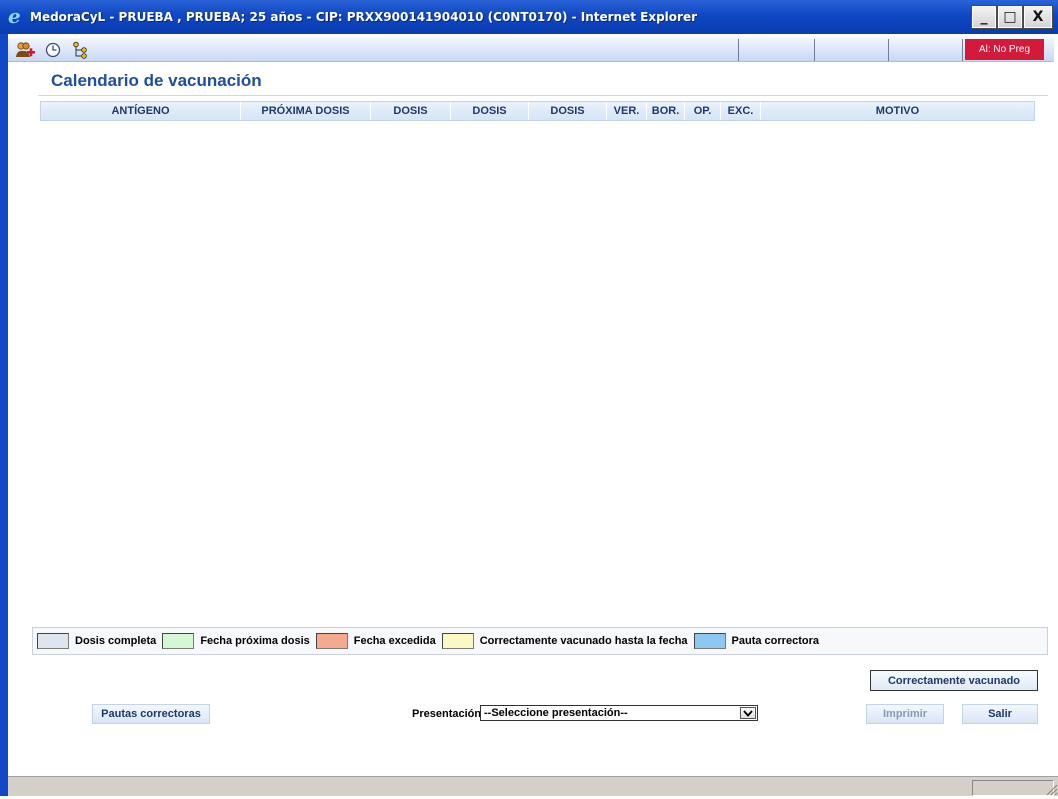 Image resolution: width=1058 pixels, height=799 pixels. I want to click on toolbar: Al: No Preg, so click(531, 50).